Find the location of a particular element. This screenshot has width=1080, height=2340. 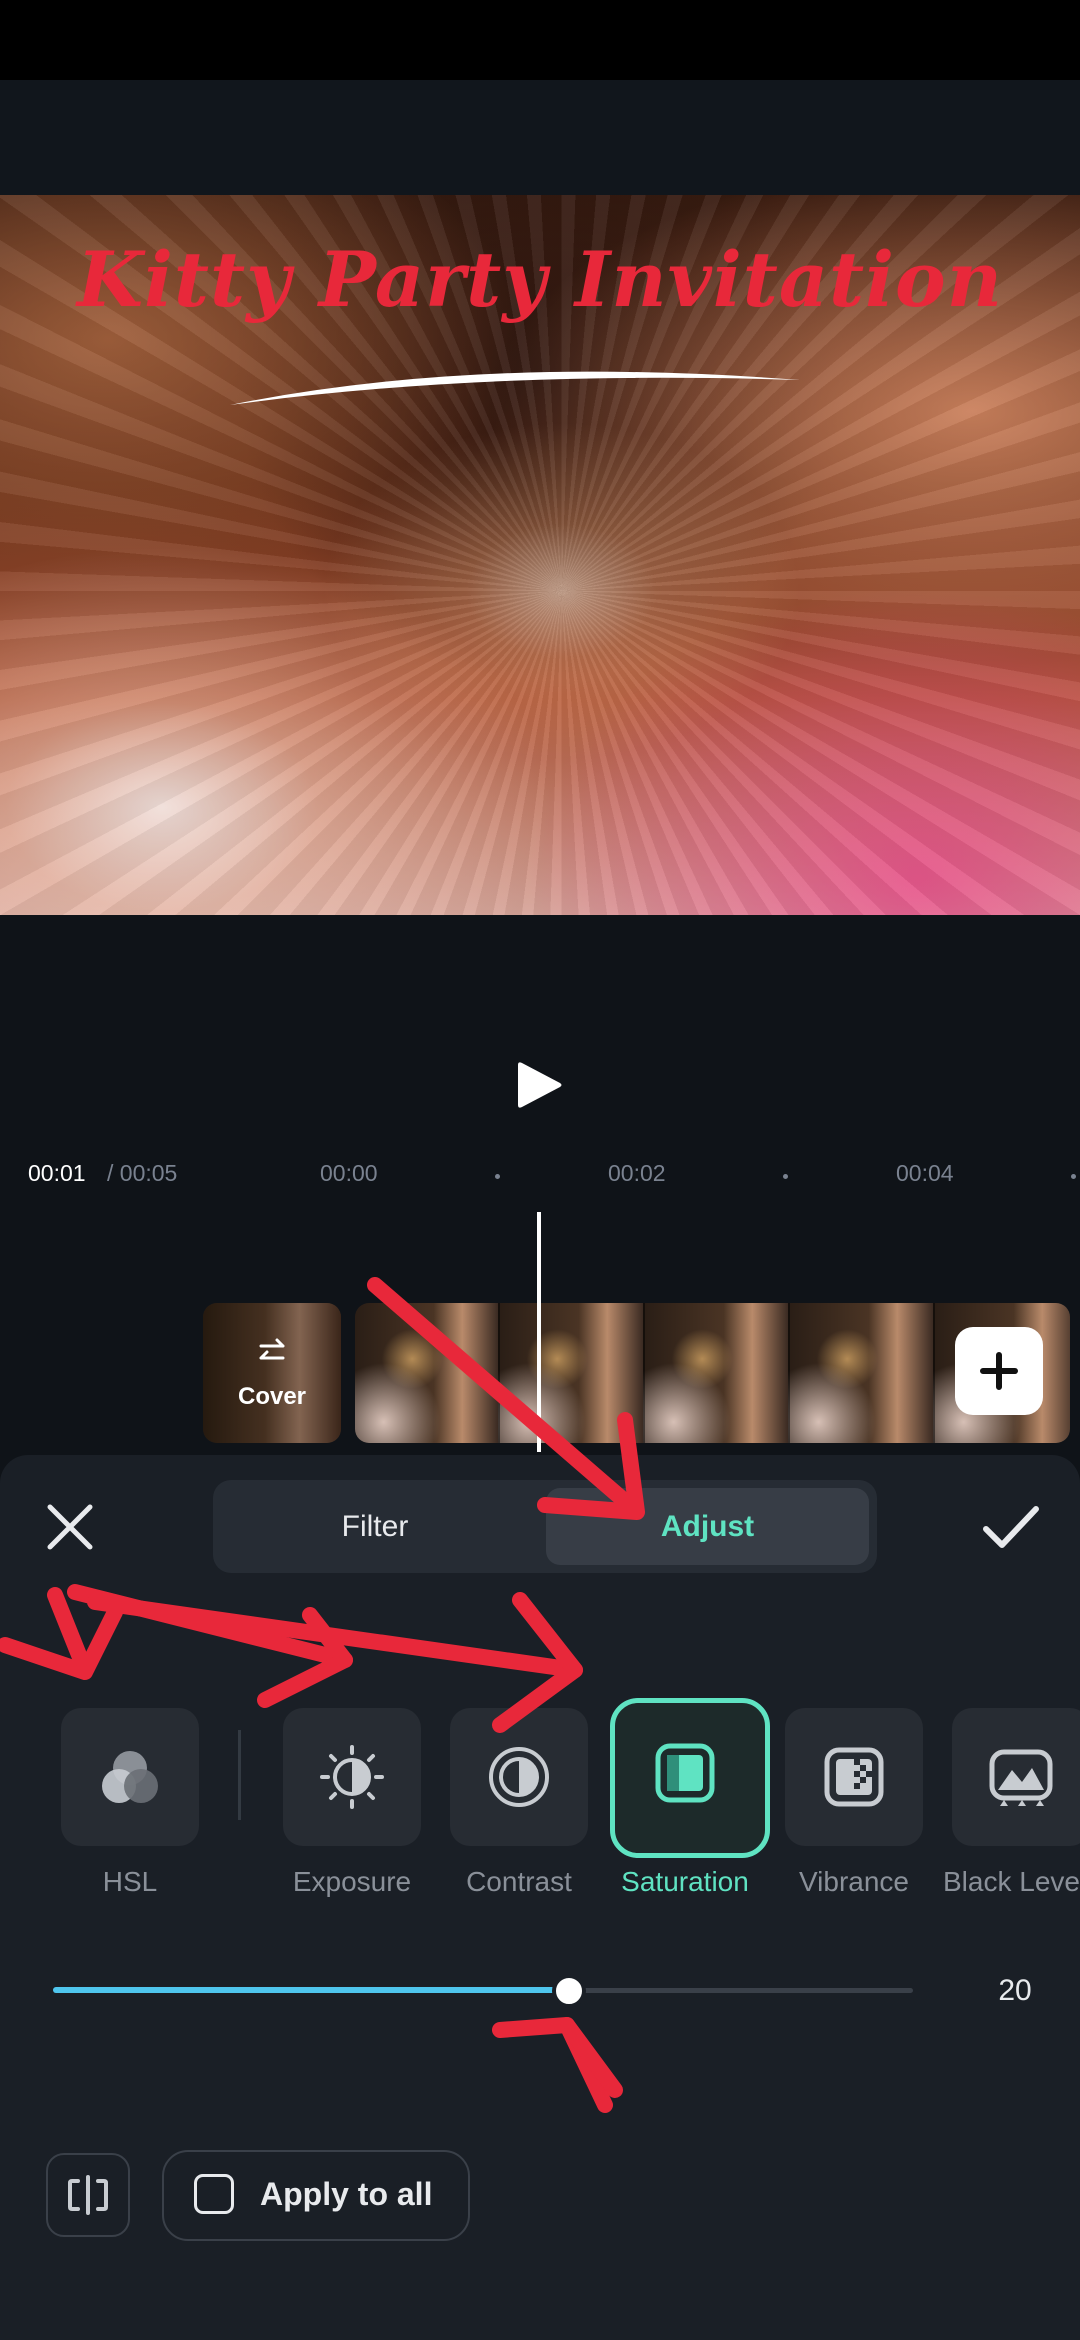

compare-button is located at coordinates (88, 2195).